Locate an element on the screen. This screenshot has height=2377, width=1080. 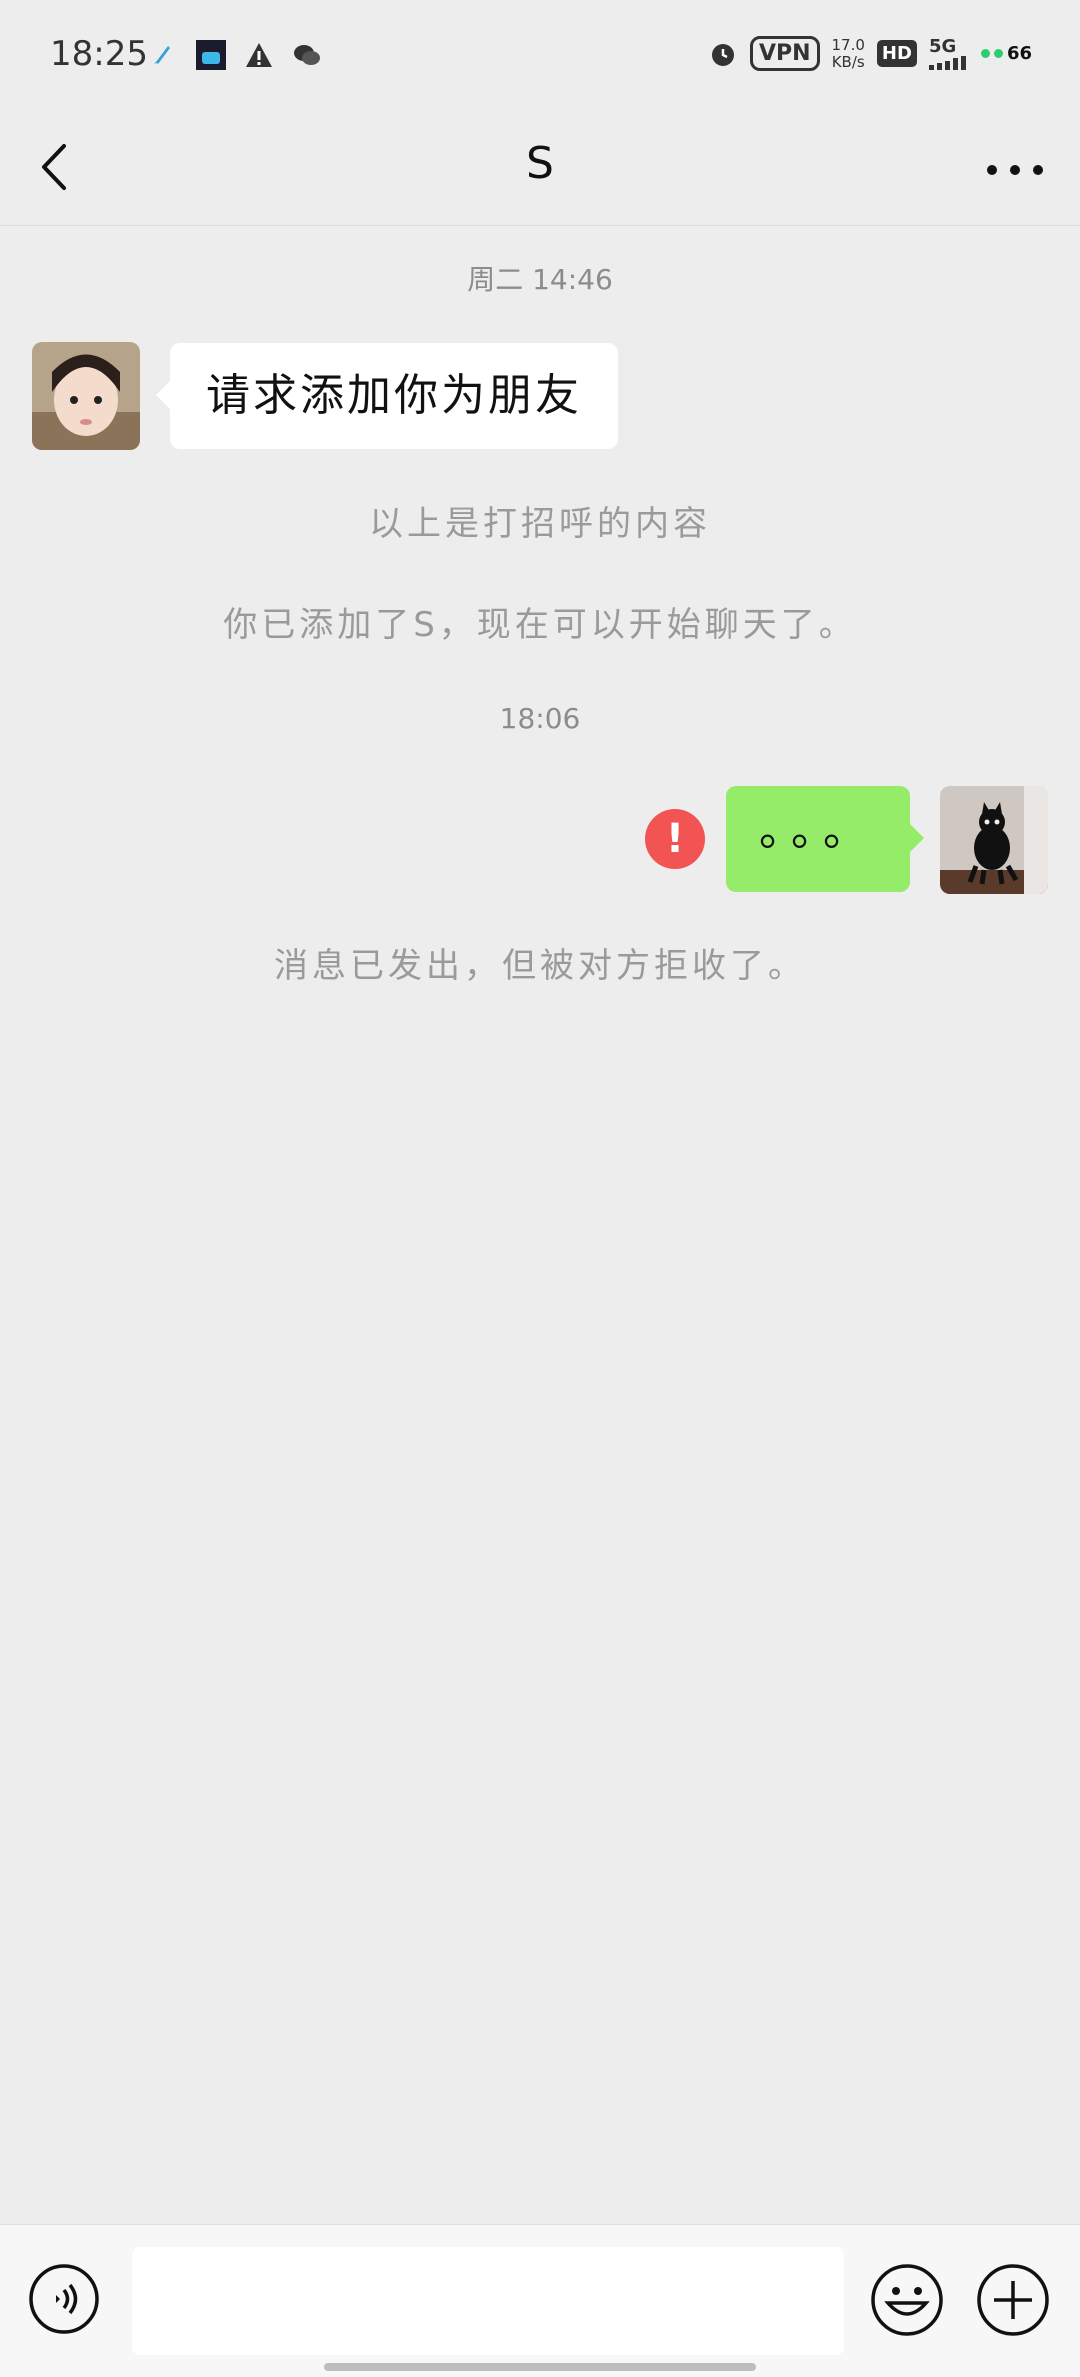
hd-badge: HD is located at coordinates (896, 53).